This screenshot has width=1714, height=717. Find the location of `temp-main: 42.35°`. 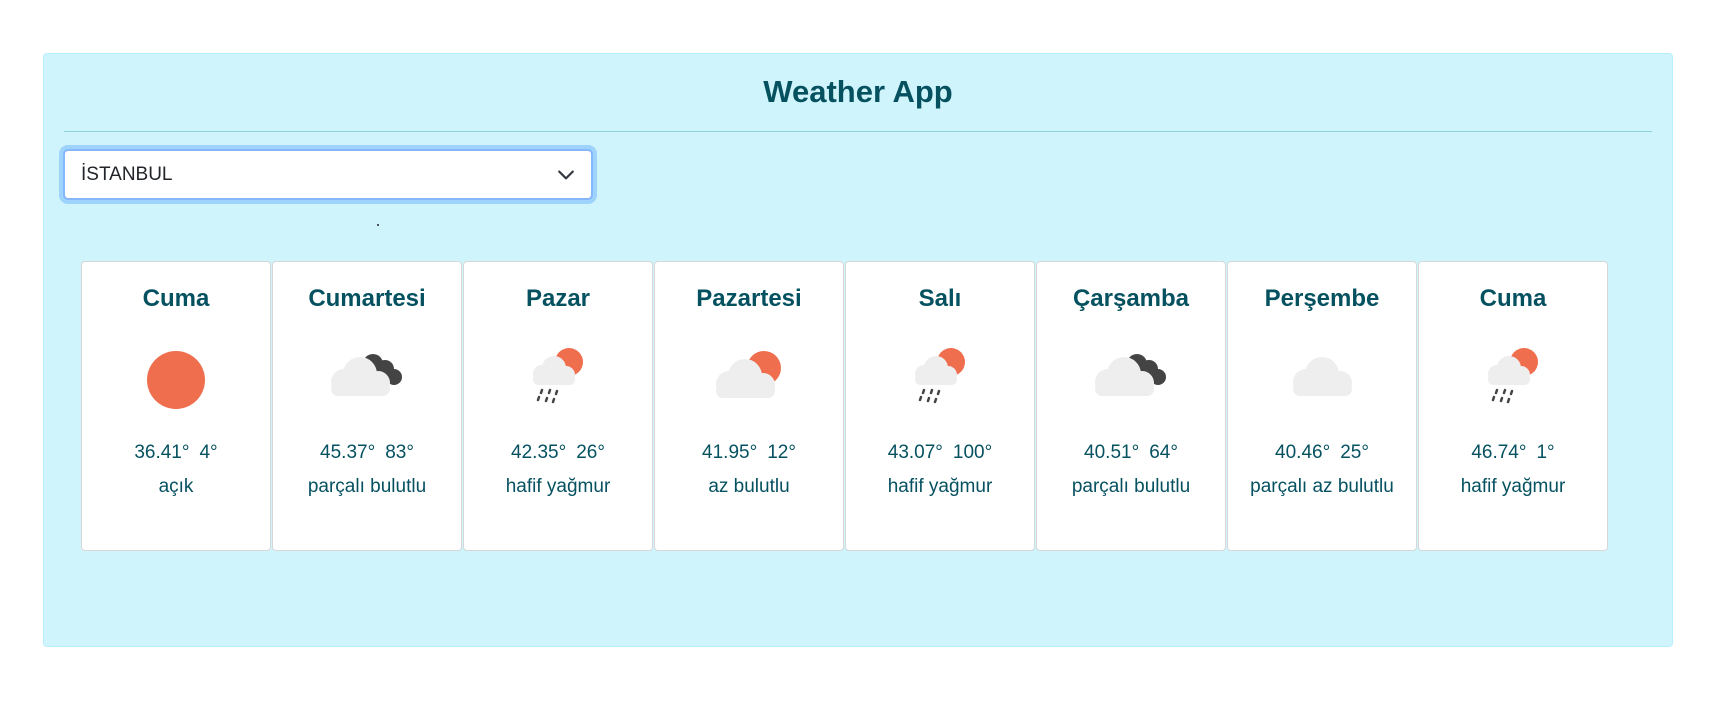

temp-main: 42.35° is located at coordinates (539, 452).